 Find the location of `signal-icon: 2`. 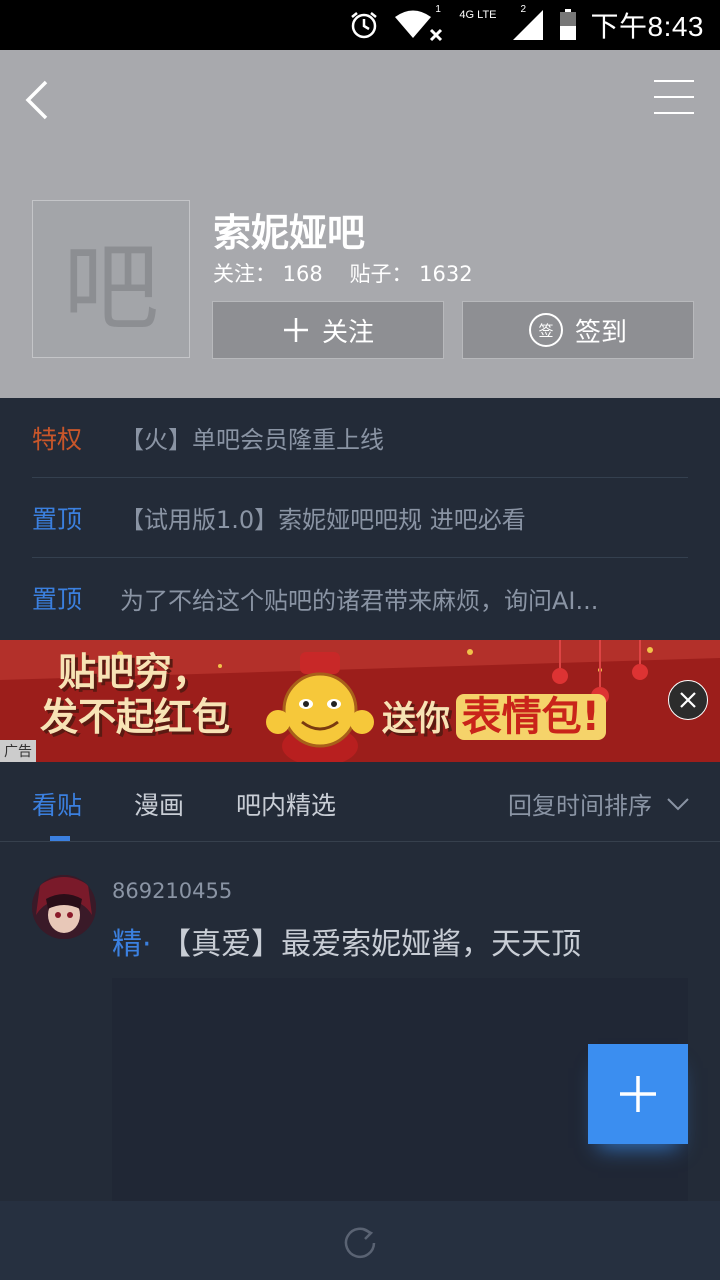

signal-icon: 2 is located at coordinates (528, 23).